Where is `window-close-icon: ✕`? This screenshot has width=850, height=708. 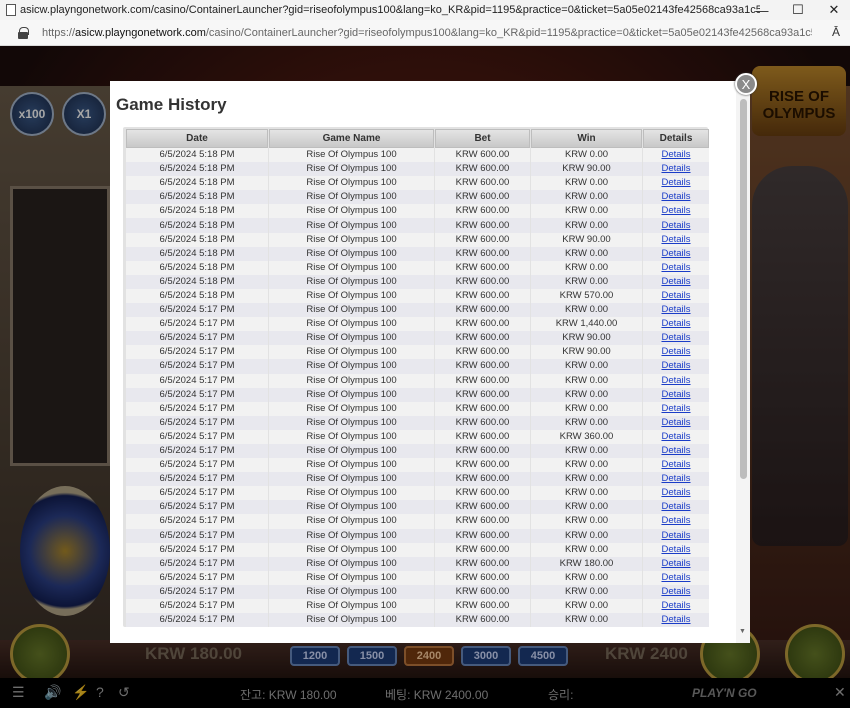 window-close-icon: ✕ is located at coordinates (834, 10).